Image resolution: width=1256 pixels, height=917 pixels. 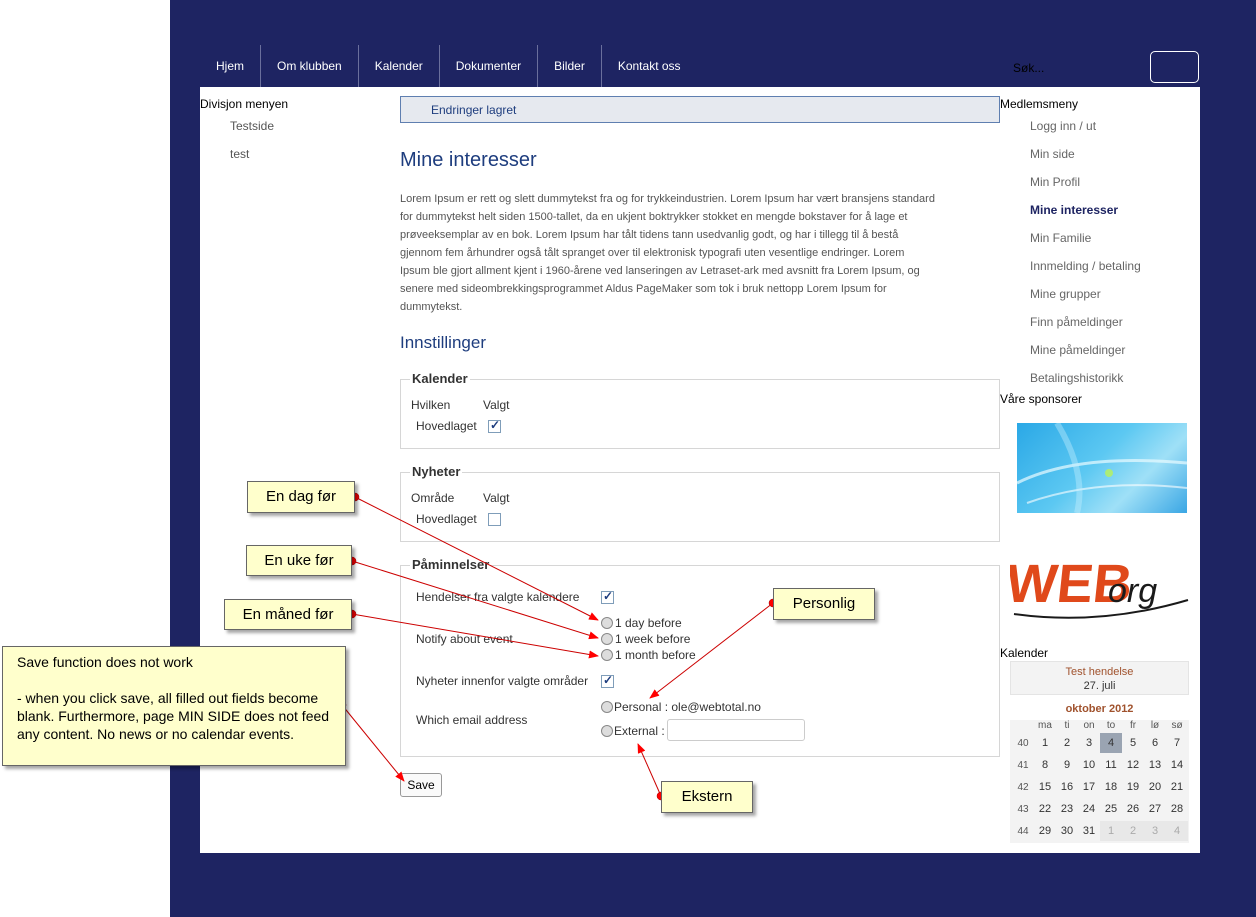 I want to click on events-label: Hendelser fra valgte kalendere, so click(x=498, y=597).